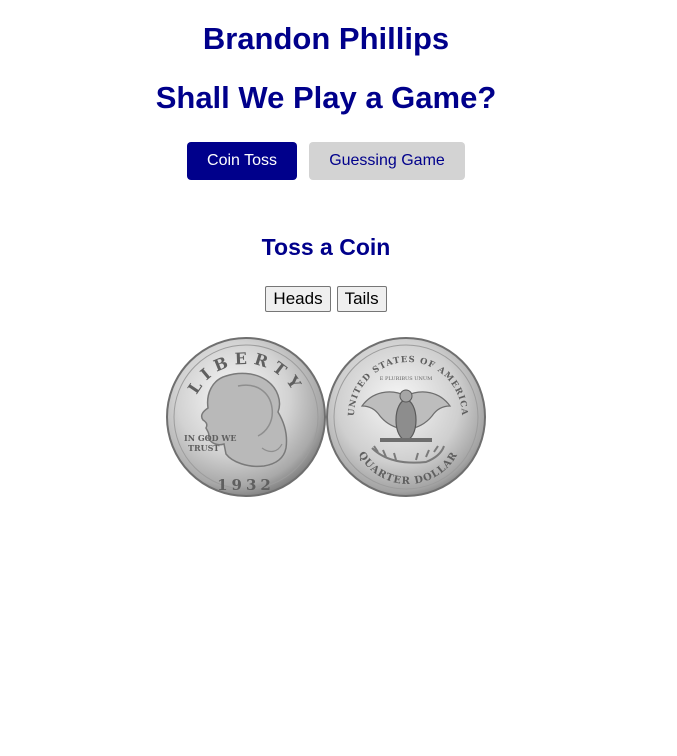 Image resolution: width=677 pixels, height=756 pixels. I want to click on coin-obverse: LIBERTY IN GOD WE TRUST 1932, so click(246, 417).